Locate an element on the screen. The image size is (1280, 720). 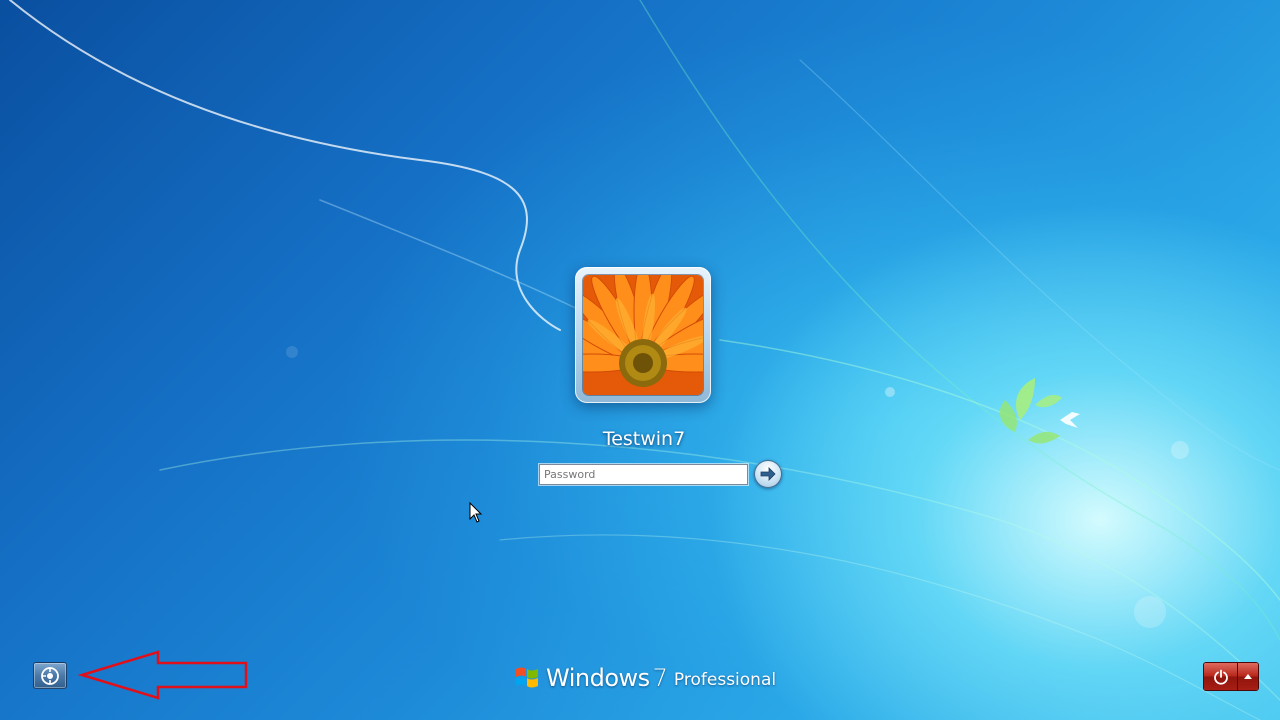
ease-of-access-button is located at coordinates (50, 675).